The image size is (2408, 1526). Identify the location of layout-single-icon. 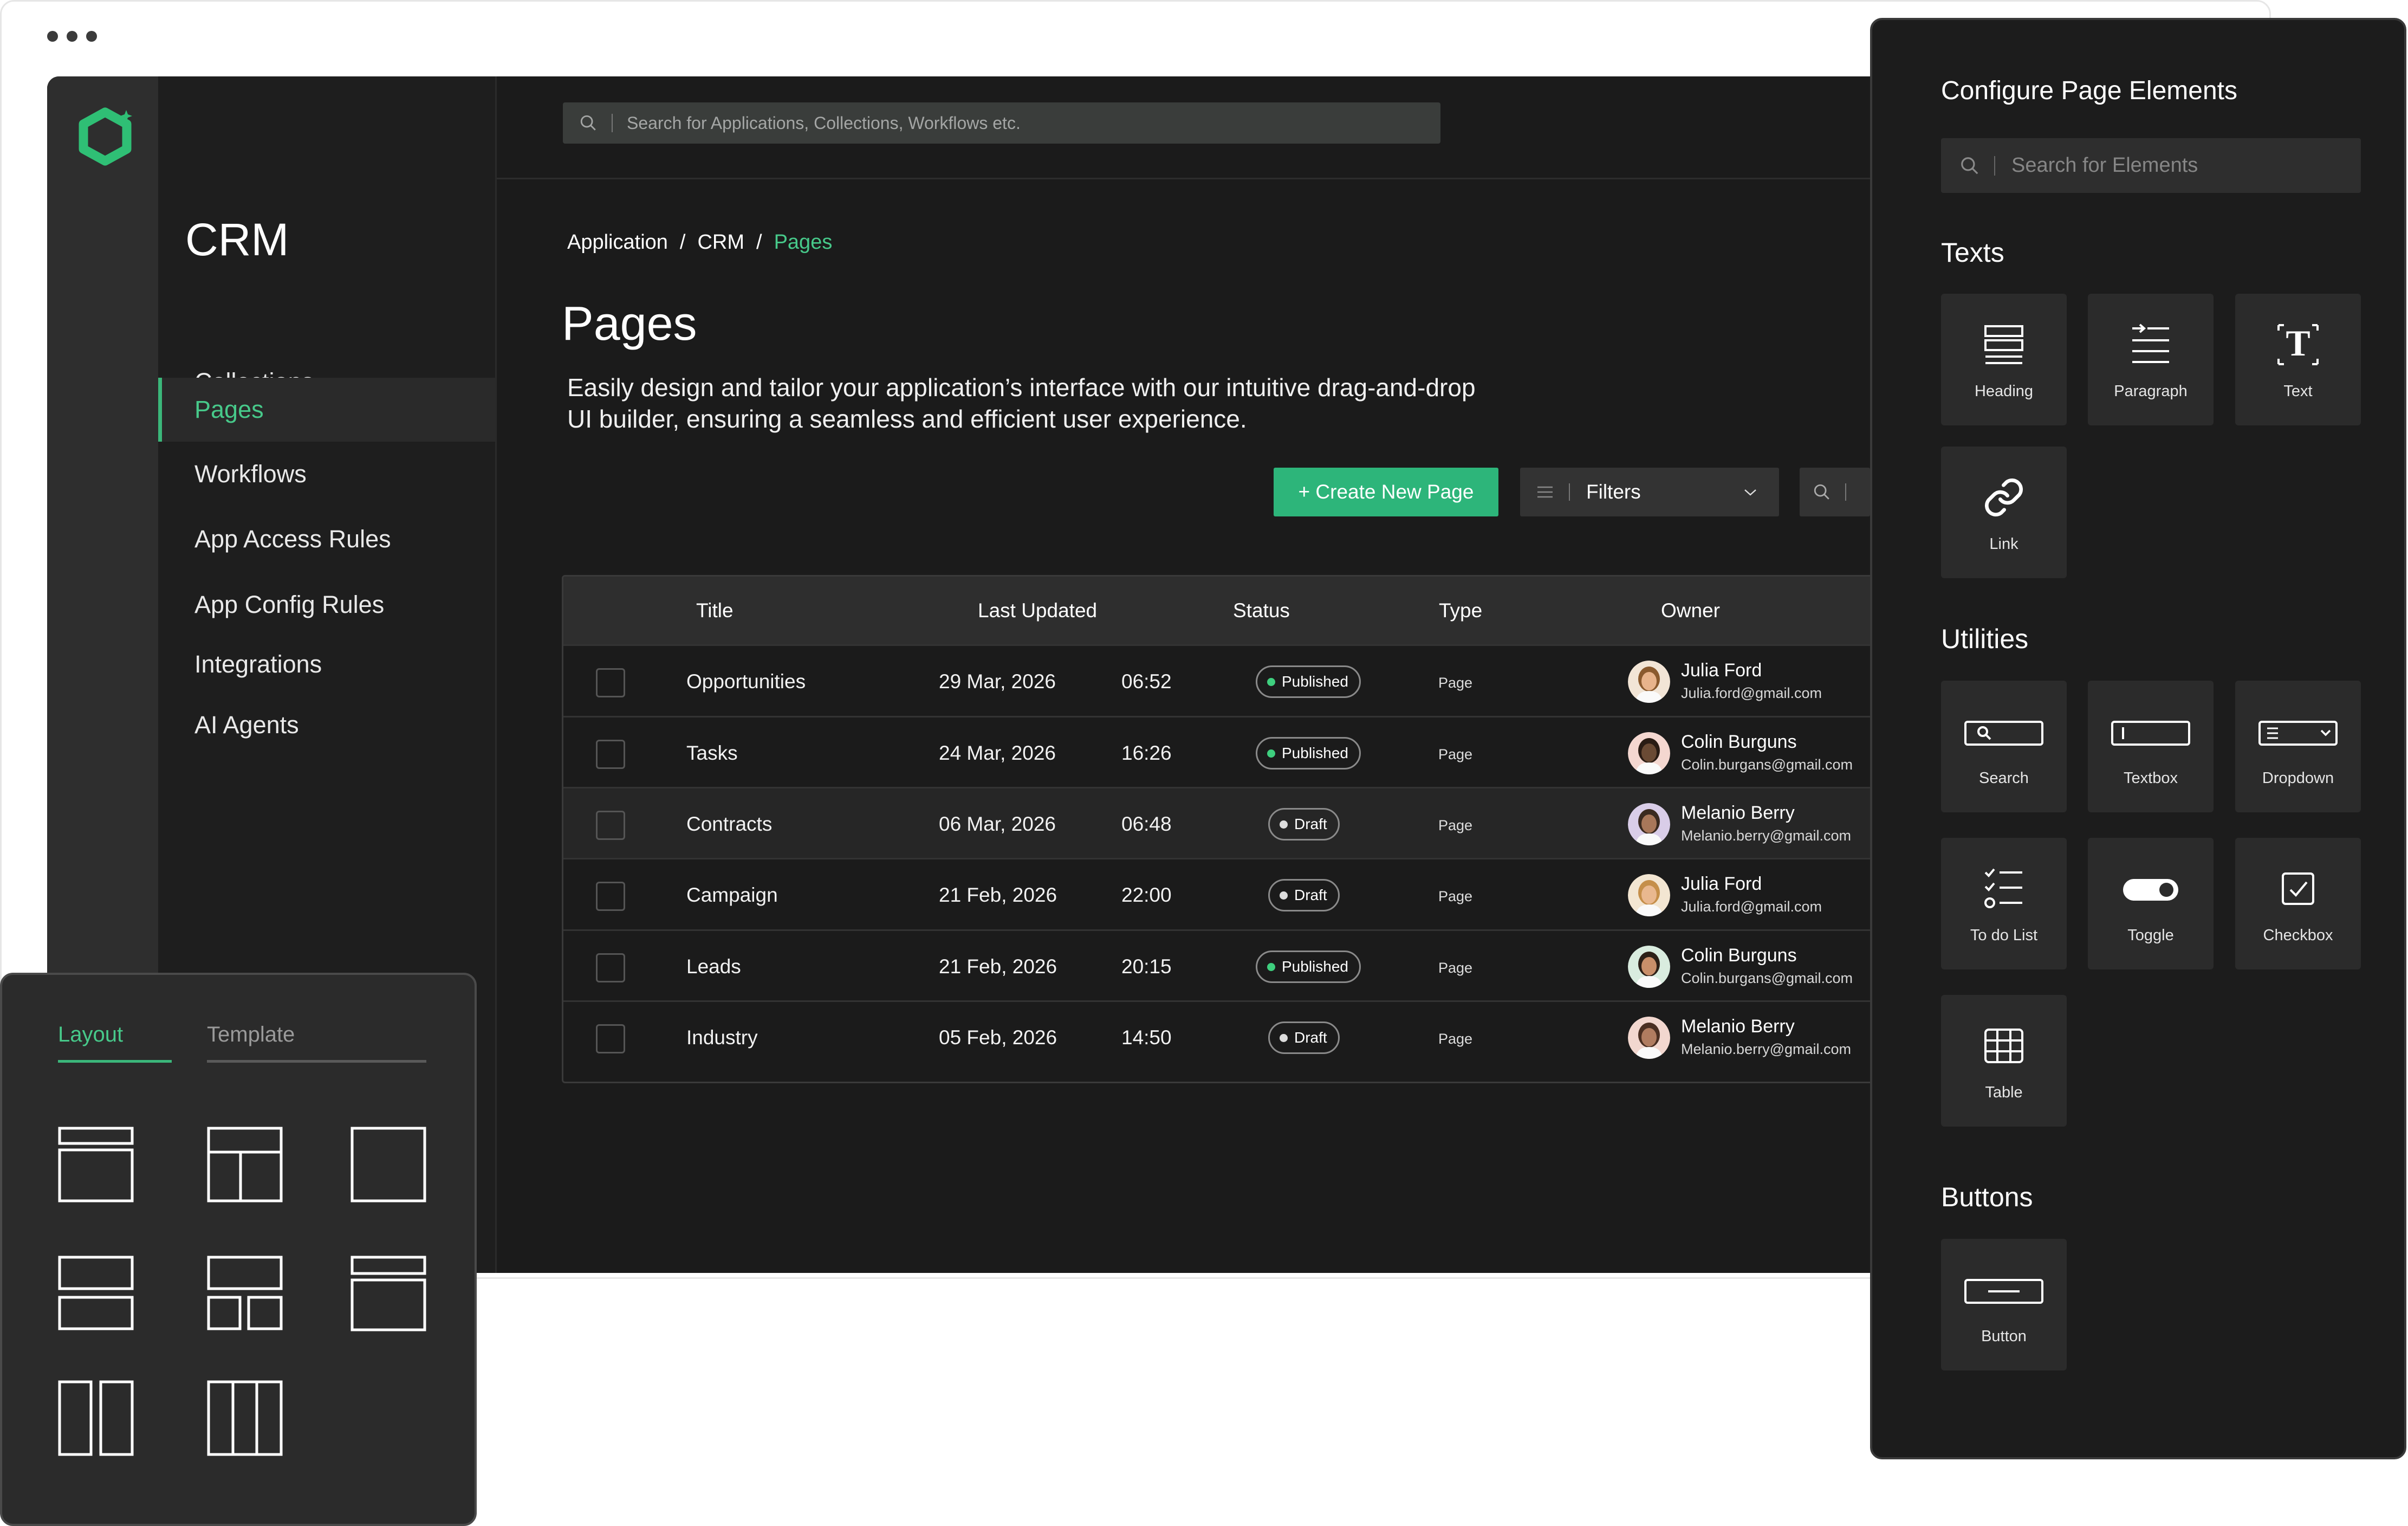
(388, 1164).